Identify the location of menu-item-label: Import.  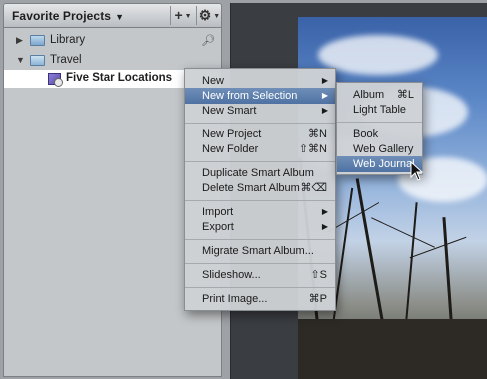
(218, 212).